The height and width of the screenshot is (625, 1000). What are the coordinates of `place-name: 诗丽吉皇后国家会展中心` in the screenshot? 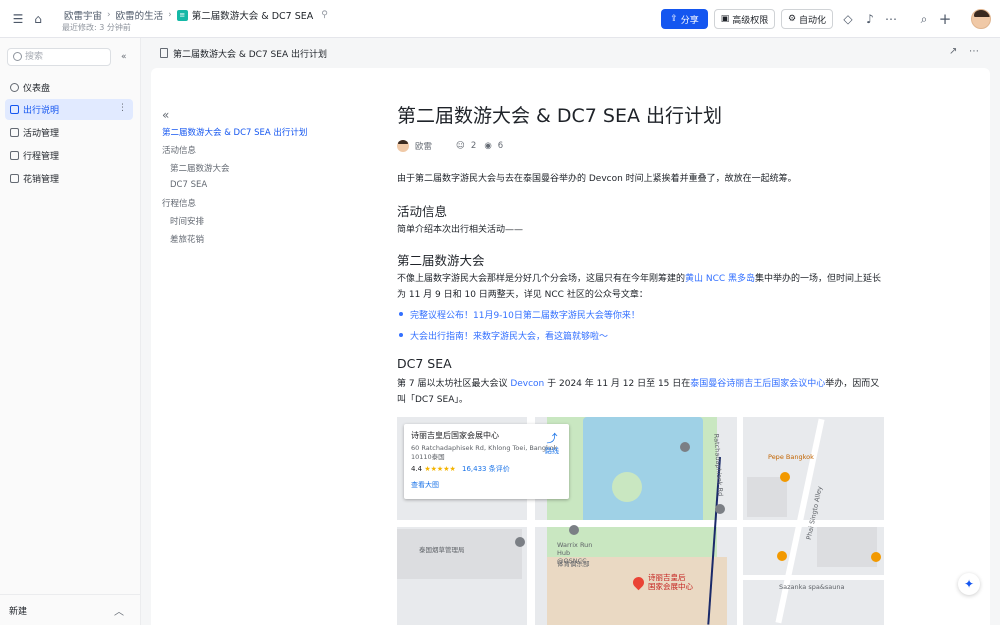 It's located at (455, 435).